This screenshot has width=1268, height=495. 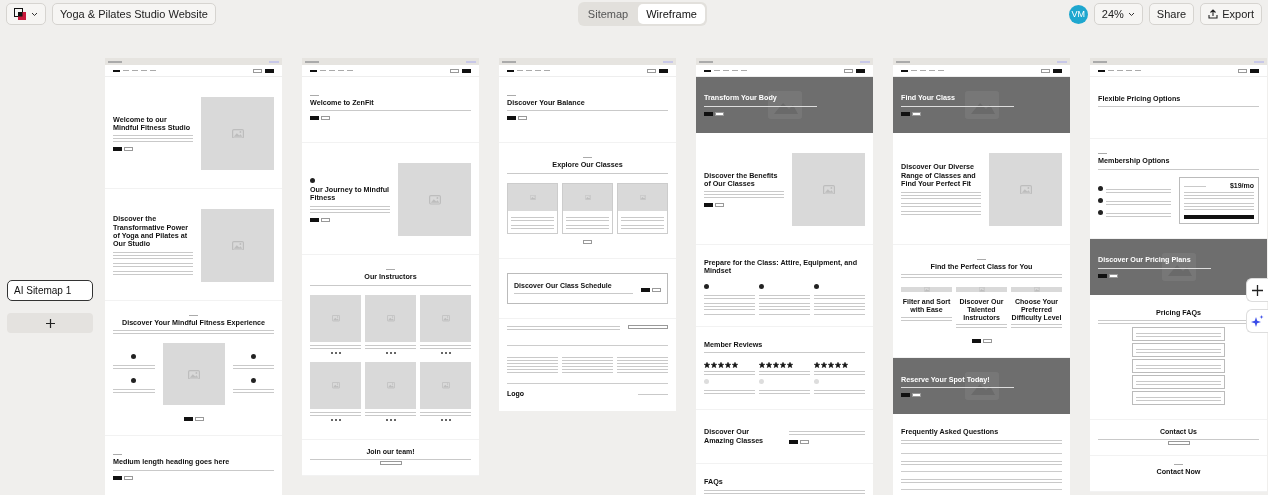 I want to click on sparkle-icon, so click(x=1257, y=321).